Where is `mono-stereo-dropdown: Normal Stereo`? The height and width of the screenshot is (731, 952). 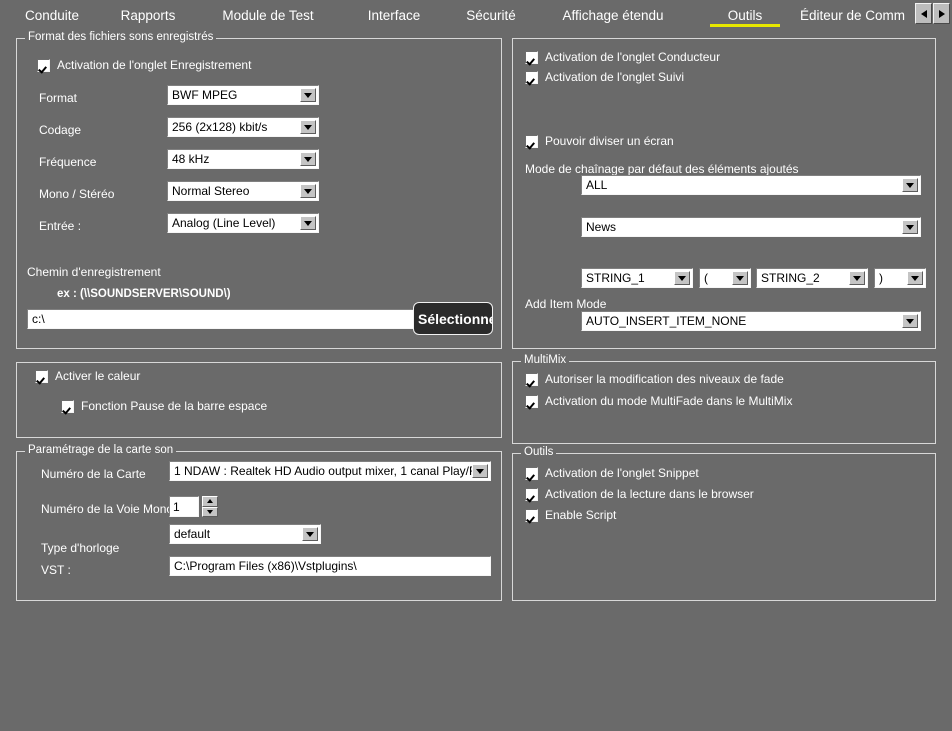
mono-stereo-dropdown: Normal Stereo is located at coordinates (243, 191).